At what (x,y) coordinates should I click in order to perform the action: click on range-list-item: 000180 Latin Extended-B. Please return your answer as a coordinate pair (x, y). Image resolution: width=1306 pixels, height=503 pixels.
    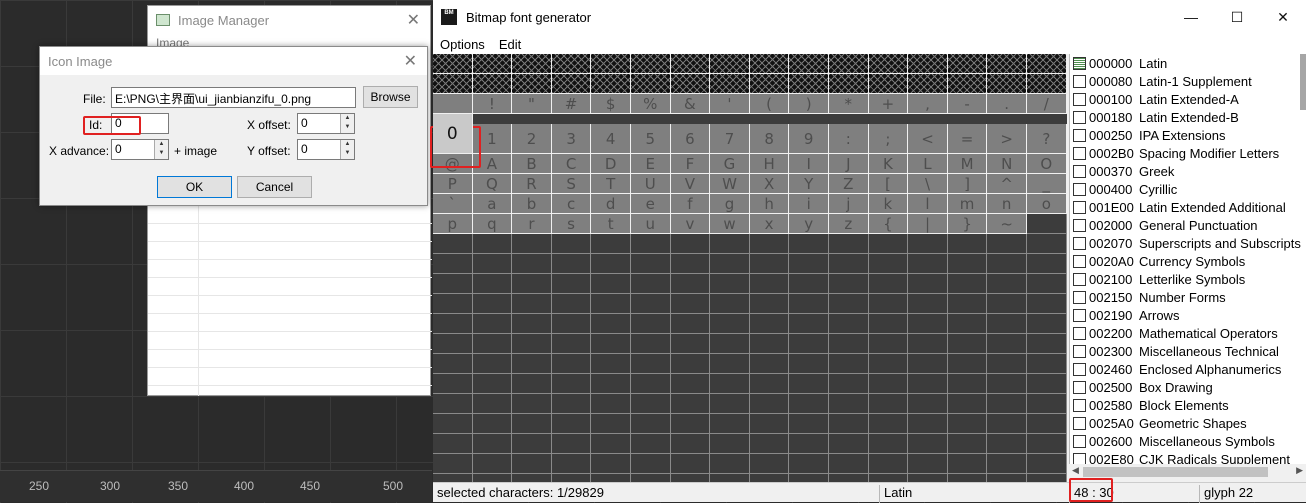
    Looking at the image, I should click on (1188, 117).